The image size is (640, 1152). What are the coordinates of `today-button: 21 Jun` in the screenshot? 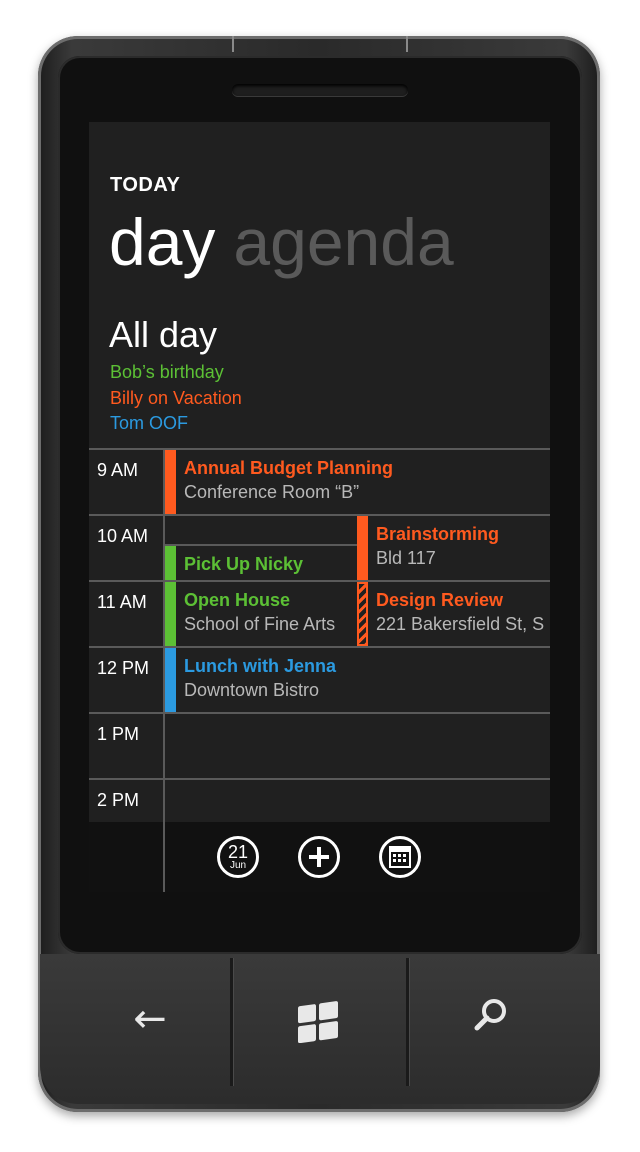 It's located at (238, 857).